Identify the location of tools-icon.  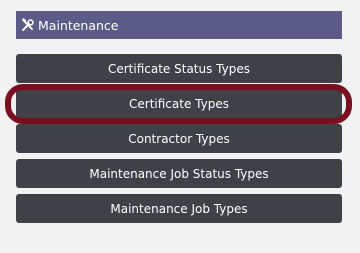
(28, 25).